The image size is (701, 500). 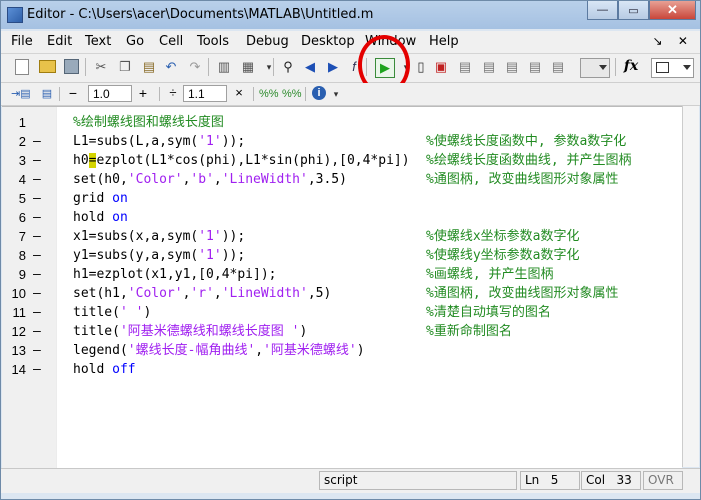 I want to click on code-comment: %使螺线x坐标参数a数字化, so click(x=503, y=236).